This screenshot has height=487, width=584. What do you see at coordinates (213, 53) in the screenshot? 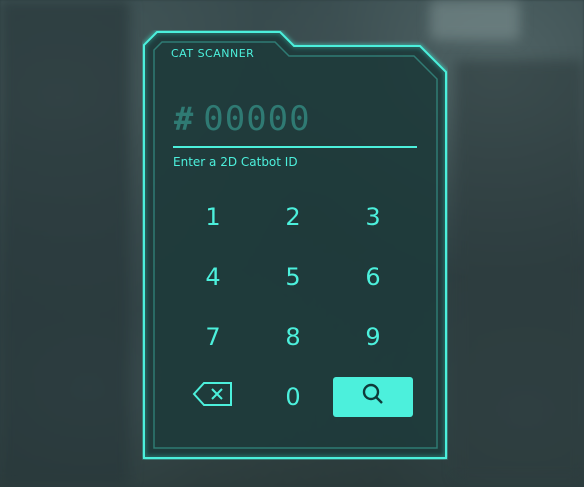
I see `panel-title: CAT SCANNER` at bounding box center [213, 53].